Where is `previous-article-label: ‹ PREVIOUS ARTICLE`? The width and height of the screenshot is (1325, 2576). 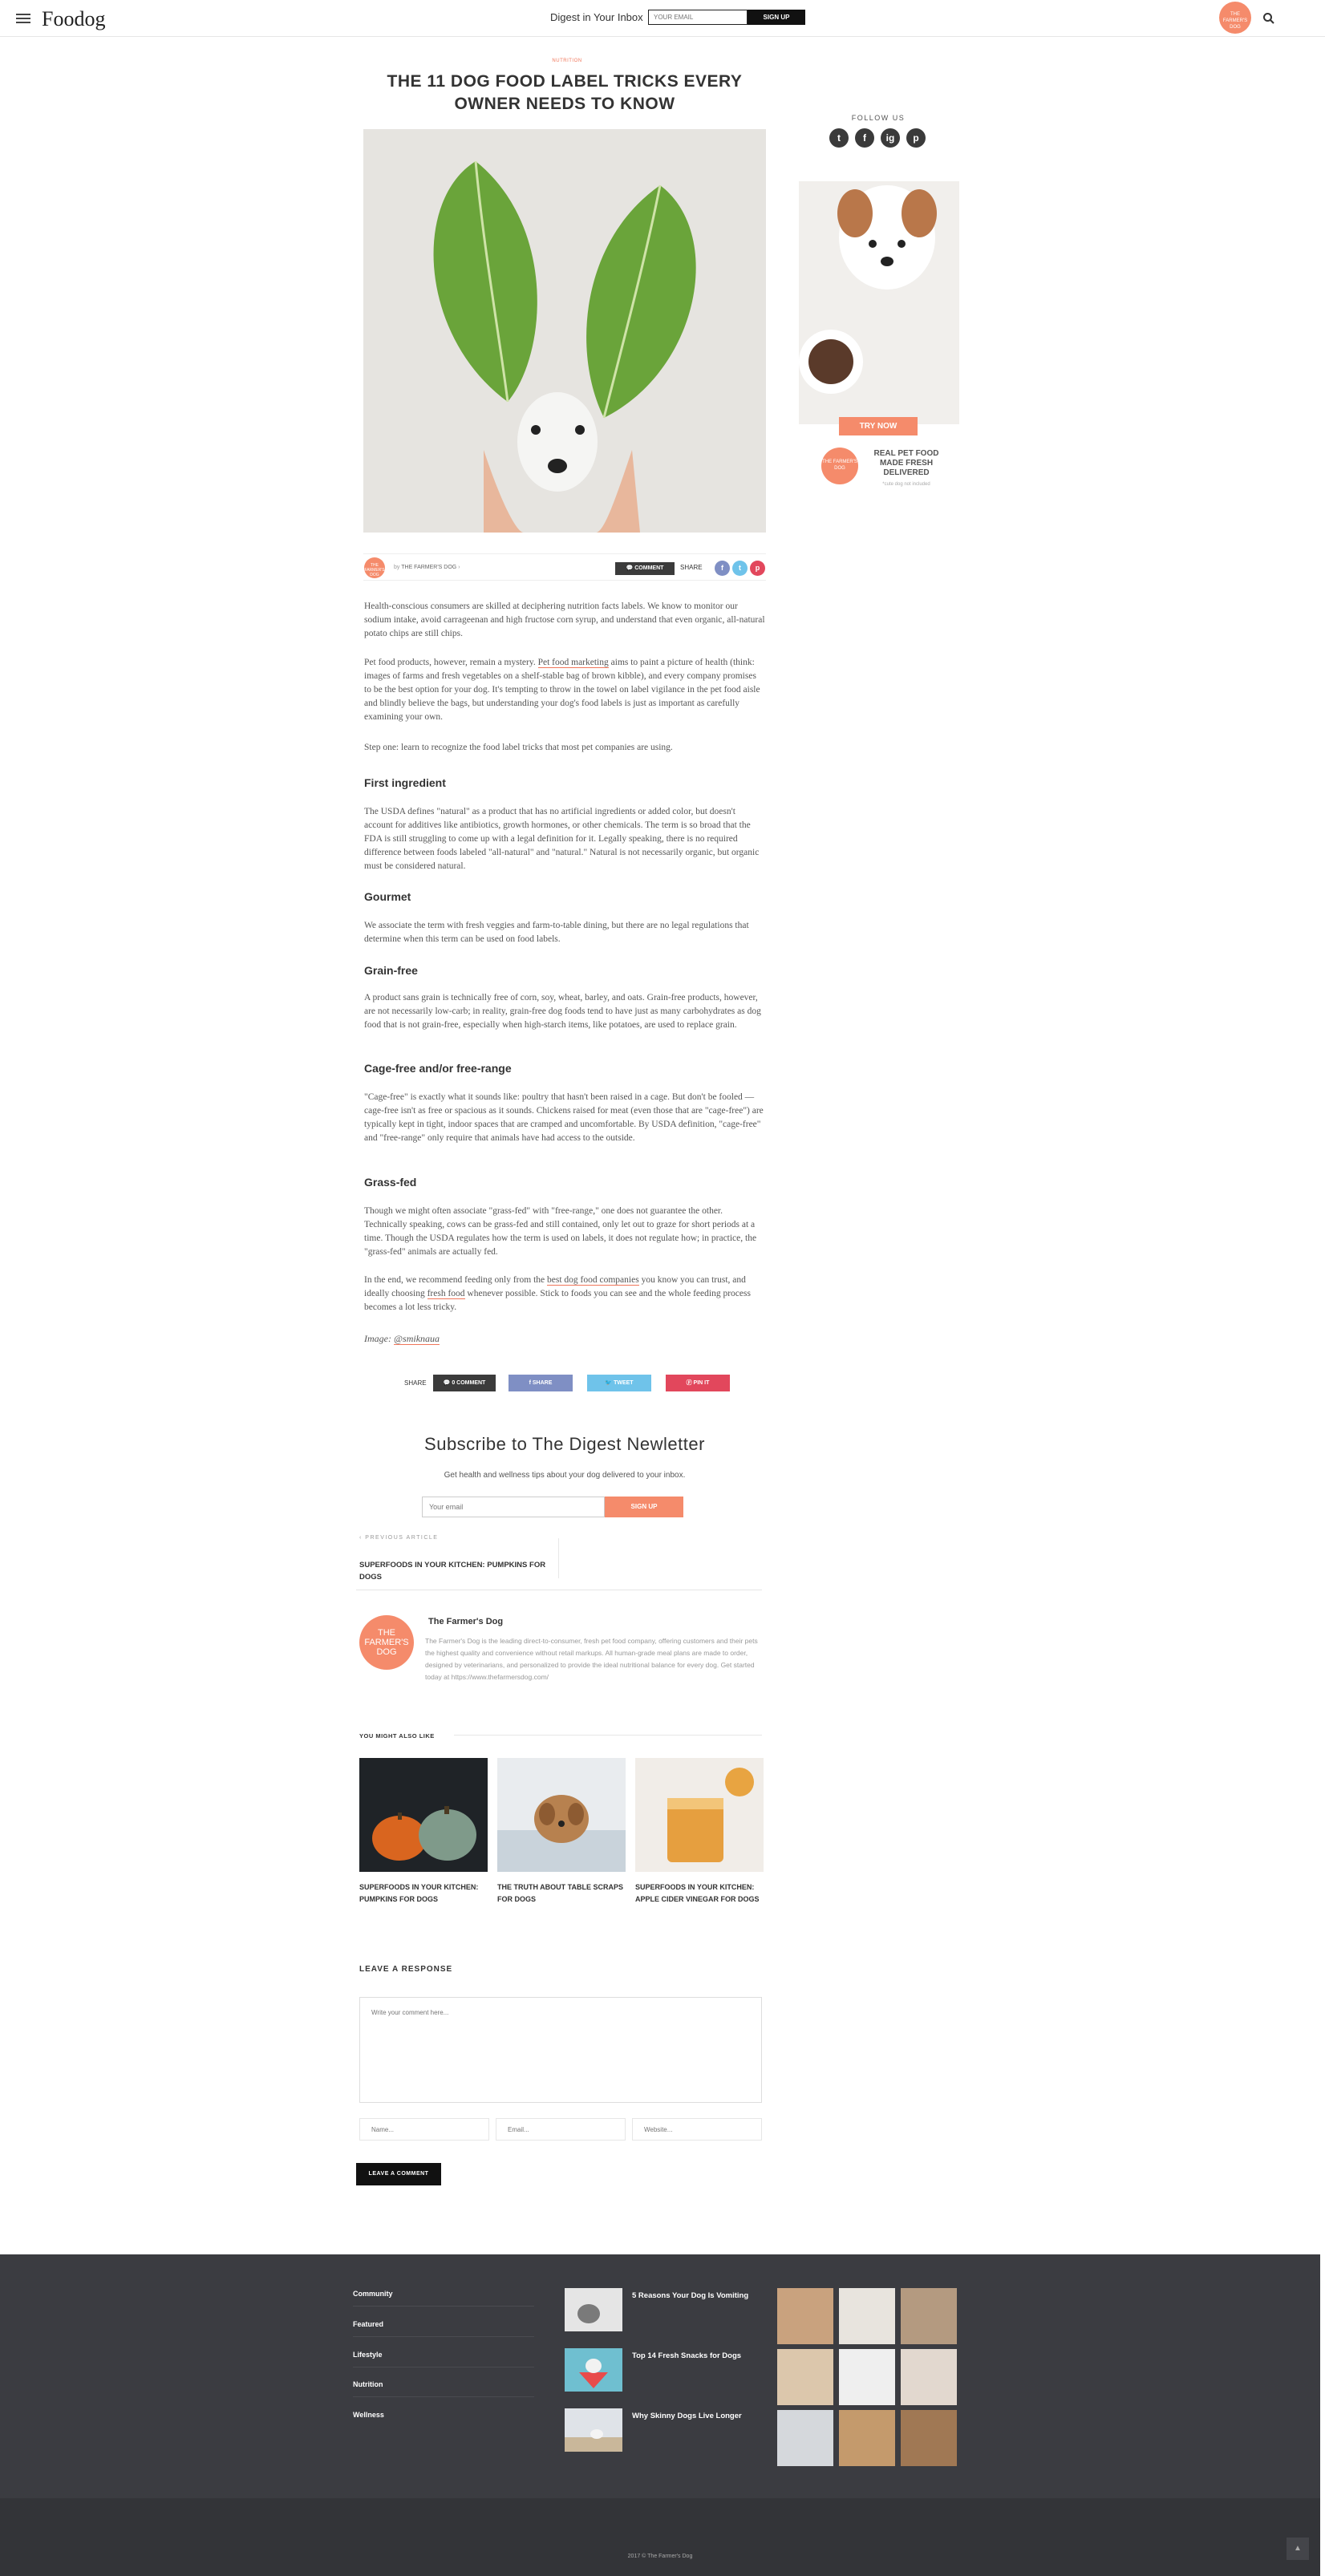 previous-article-label: ‹ PREVIOUS ARTICLE is located at coordinates (398, 1538).